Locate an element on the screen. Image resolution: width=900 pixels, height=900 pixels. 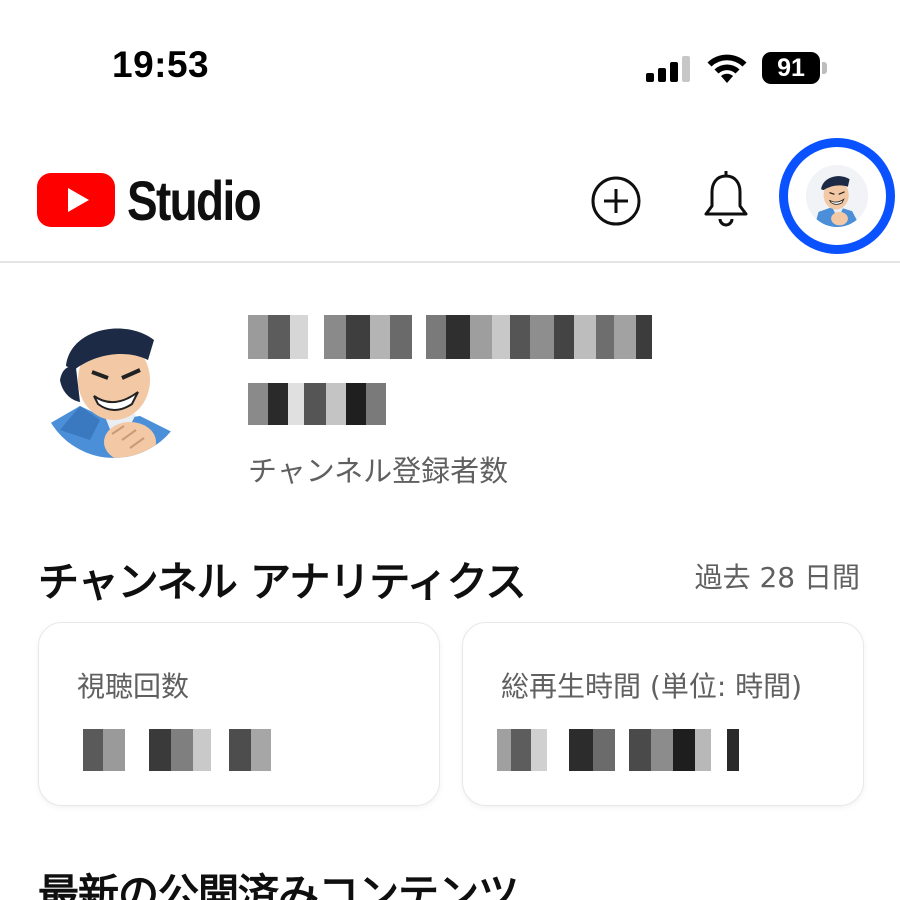
analytics-title: チャンネル アナリティクス is located at coordinates (282, 582).